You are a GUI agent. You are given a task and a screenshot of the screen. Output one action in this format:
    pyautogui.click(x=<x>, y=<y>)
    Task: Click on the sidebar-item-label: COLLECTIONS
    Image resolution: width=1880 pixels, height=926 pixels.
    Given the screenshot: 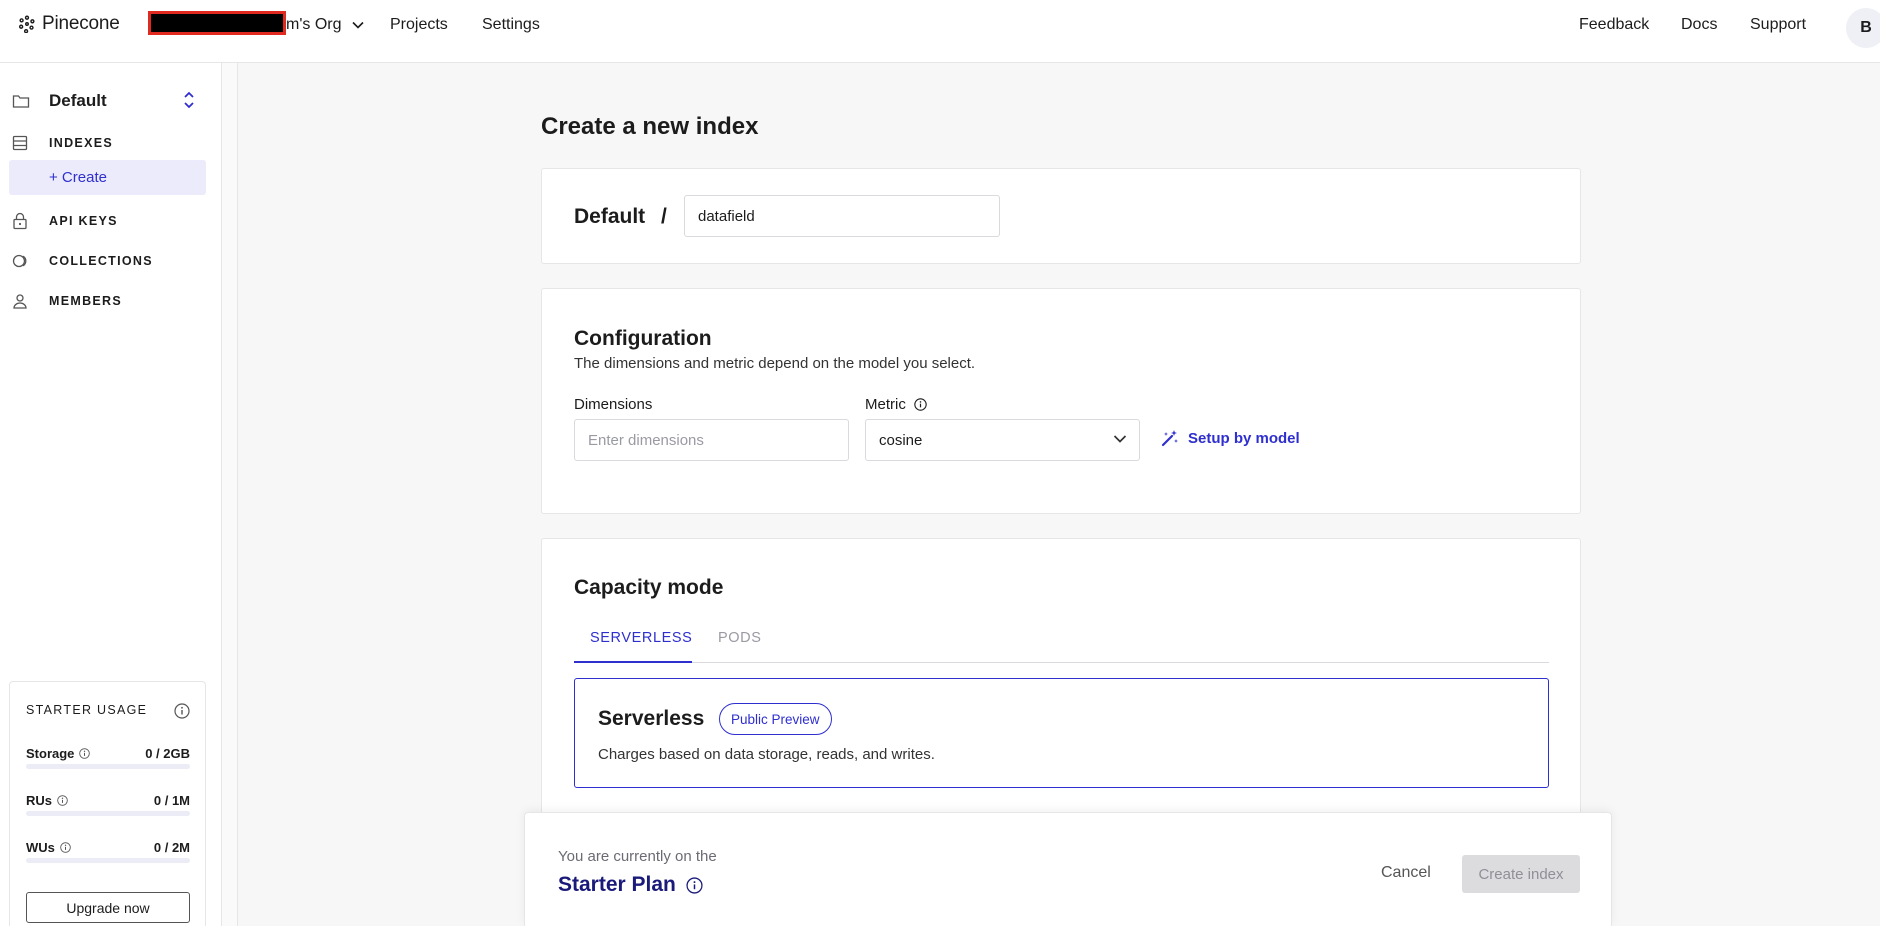 What is the action you would take?
    pyautogui.click(x=101, y=261)
    